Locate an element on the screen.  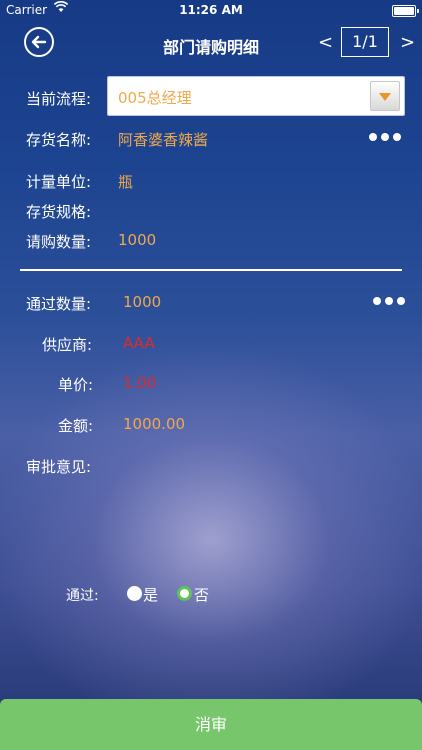
page-indicator: 1/1 is located at coordinates (365, 42).